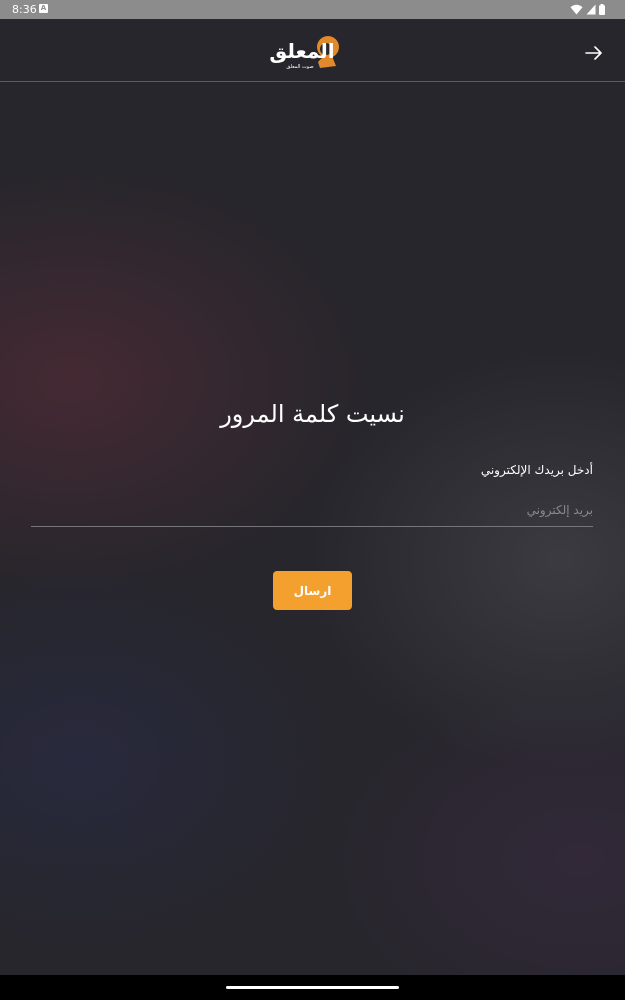  What do you see at coordinates (576, 9) in the screenshot?
I see `wifi-icon` at bounding box center [576, 9].